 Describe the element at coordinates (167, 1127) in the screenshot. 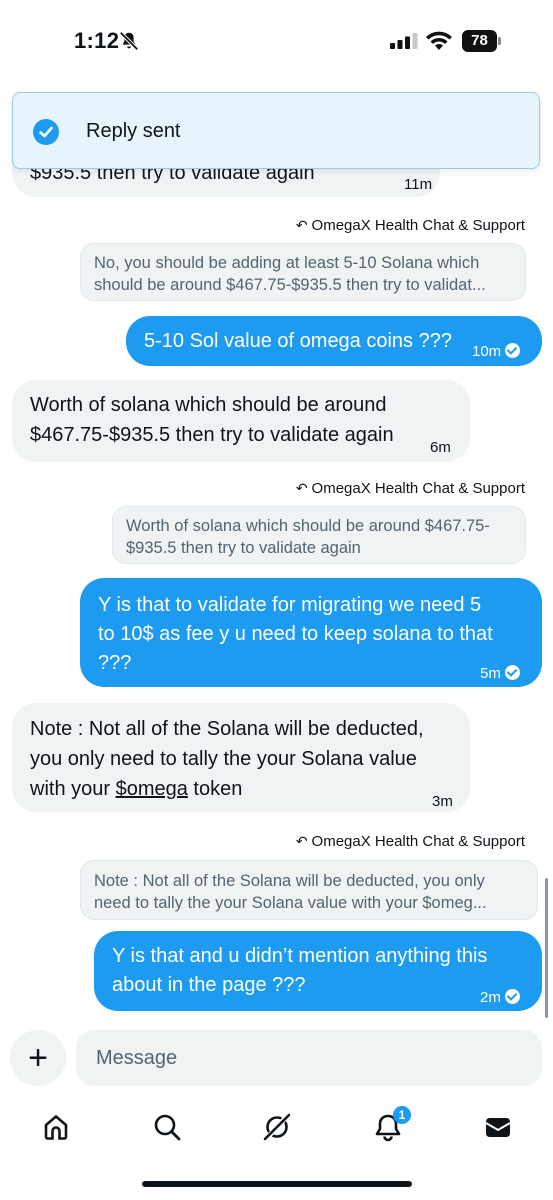

I see `search-icon` at that location.